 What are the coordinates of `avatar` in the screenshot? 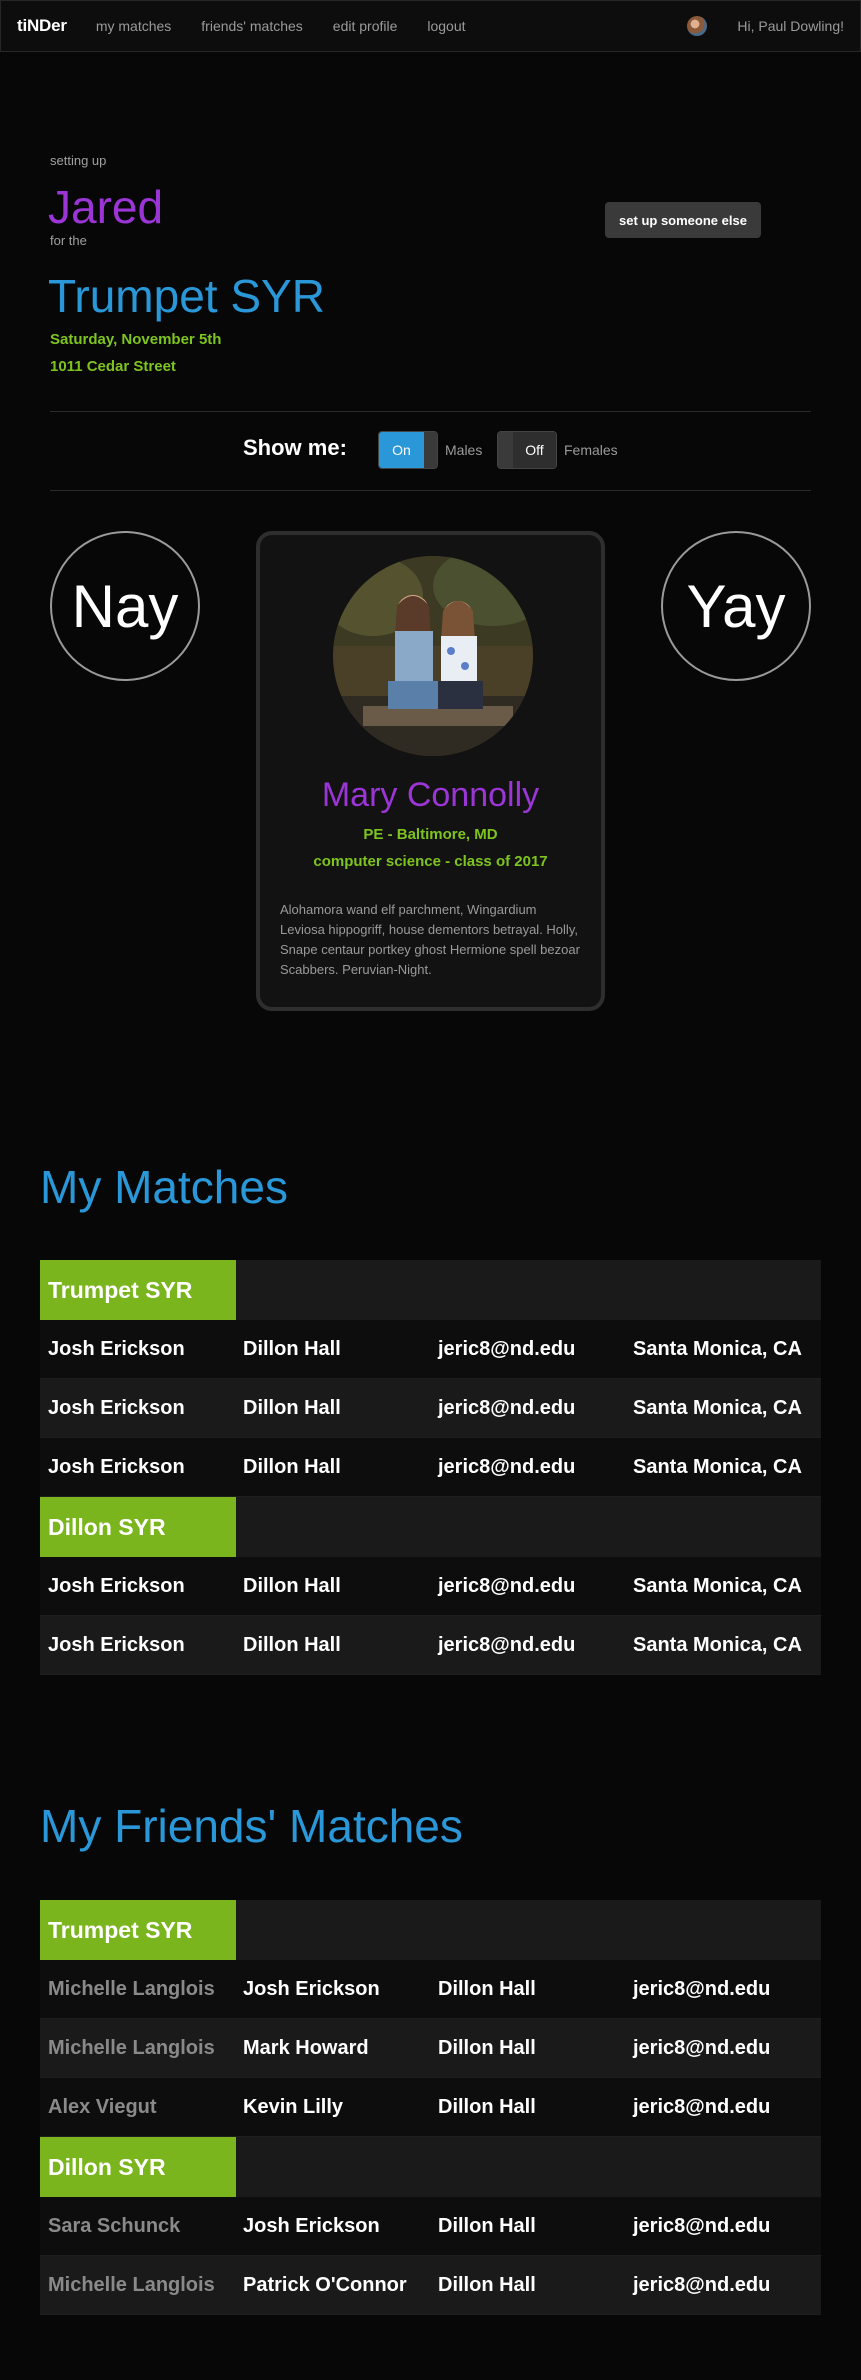 It's located at (697, 26).